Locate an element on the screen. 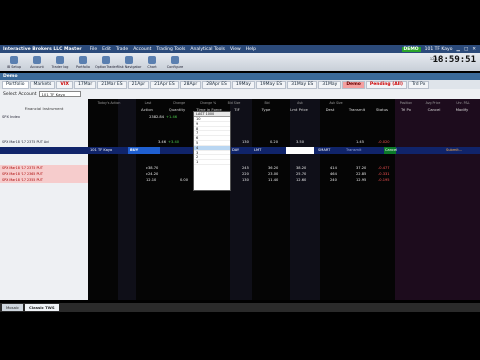 Image resolution: width=480 pixels, height=360 pixels. group-bid: Bid is located at coordinates (267, 103).